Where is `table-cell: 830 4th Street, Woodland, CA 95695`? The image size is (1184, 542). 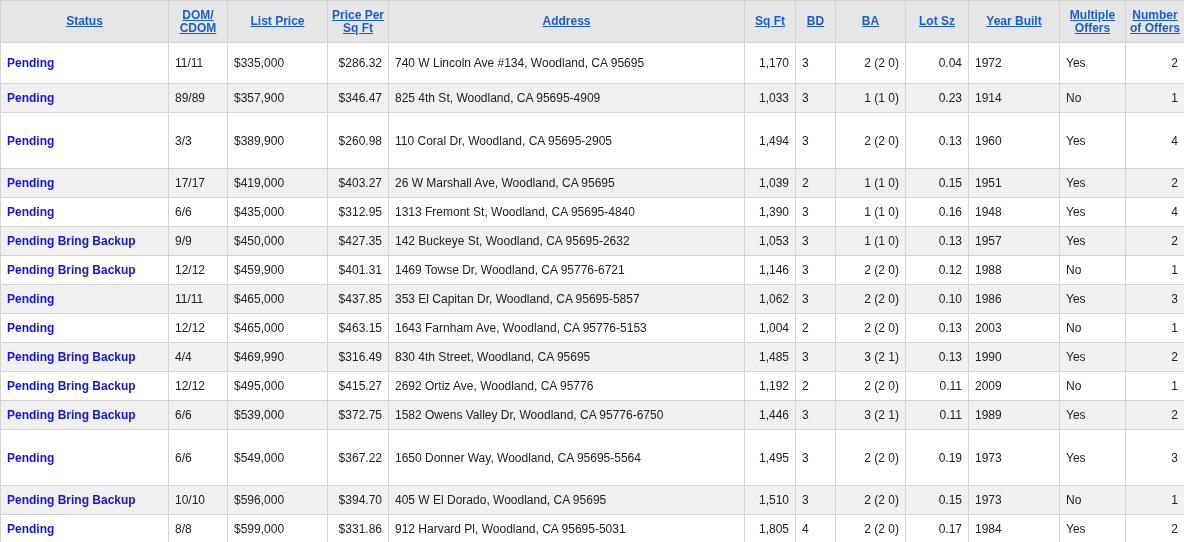 table-cell: 830 4th Street, Woodland, CA 95695 is located at coordinates (566, 357).